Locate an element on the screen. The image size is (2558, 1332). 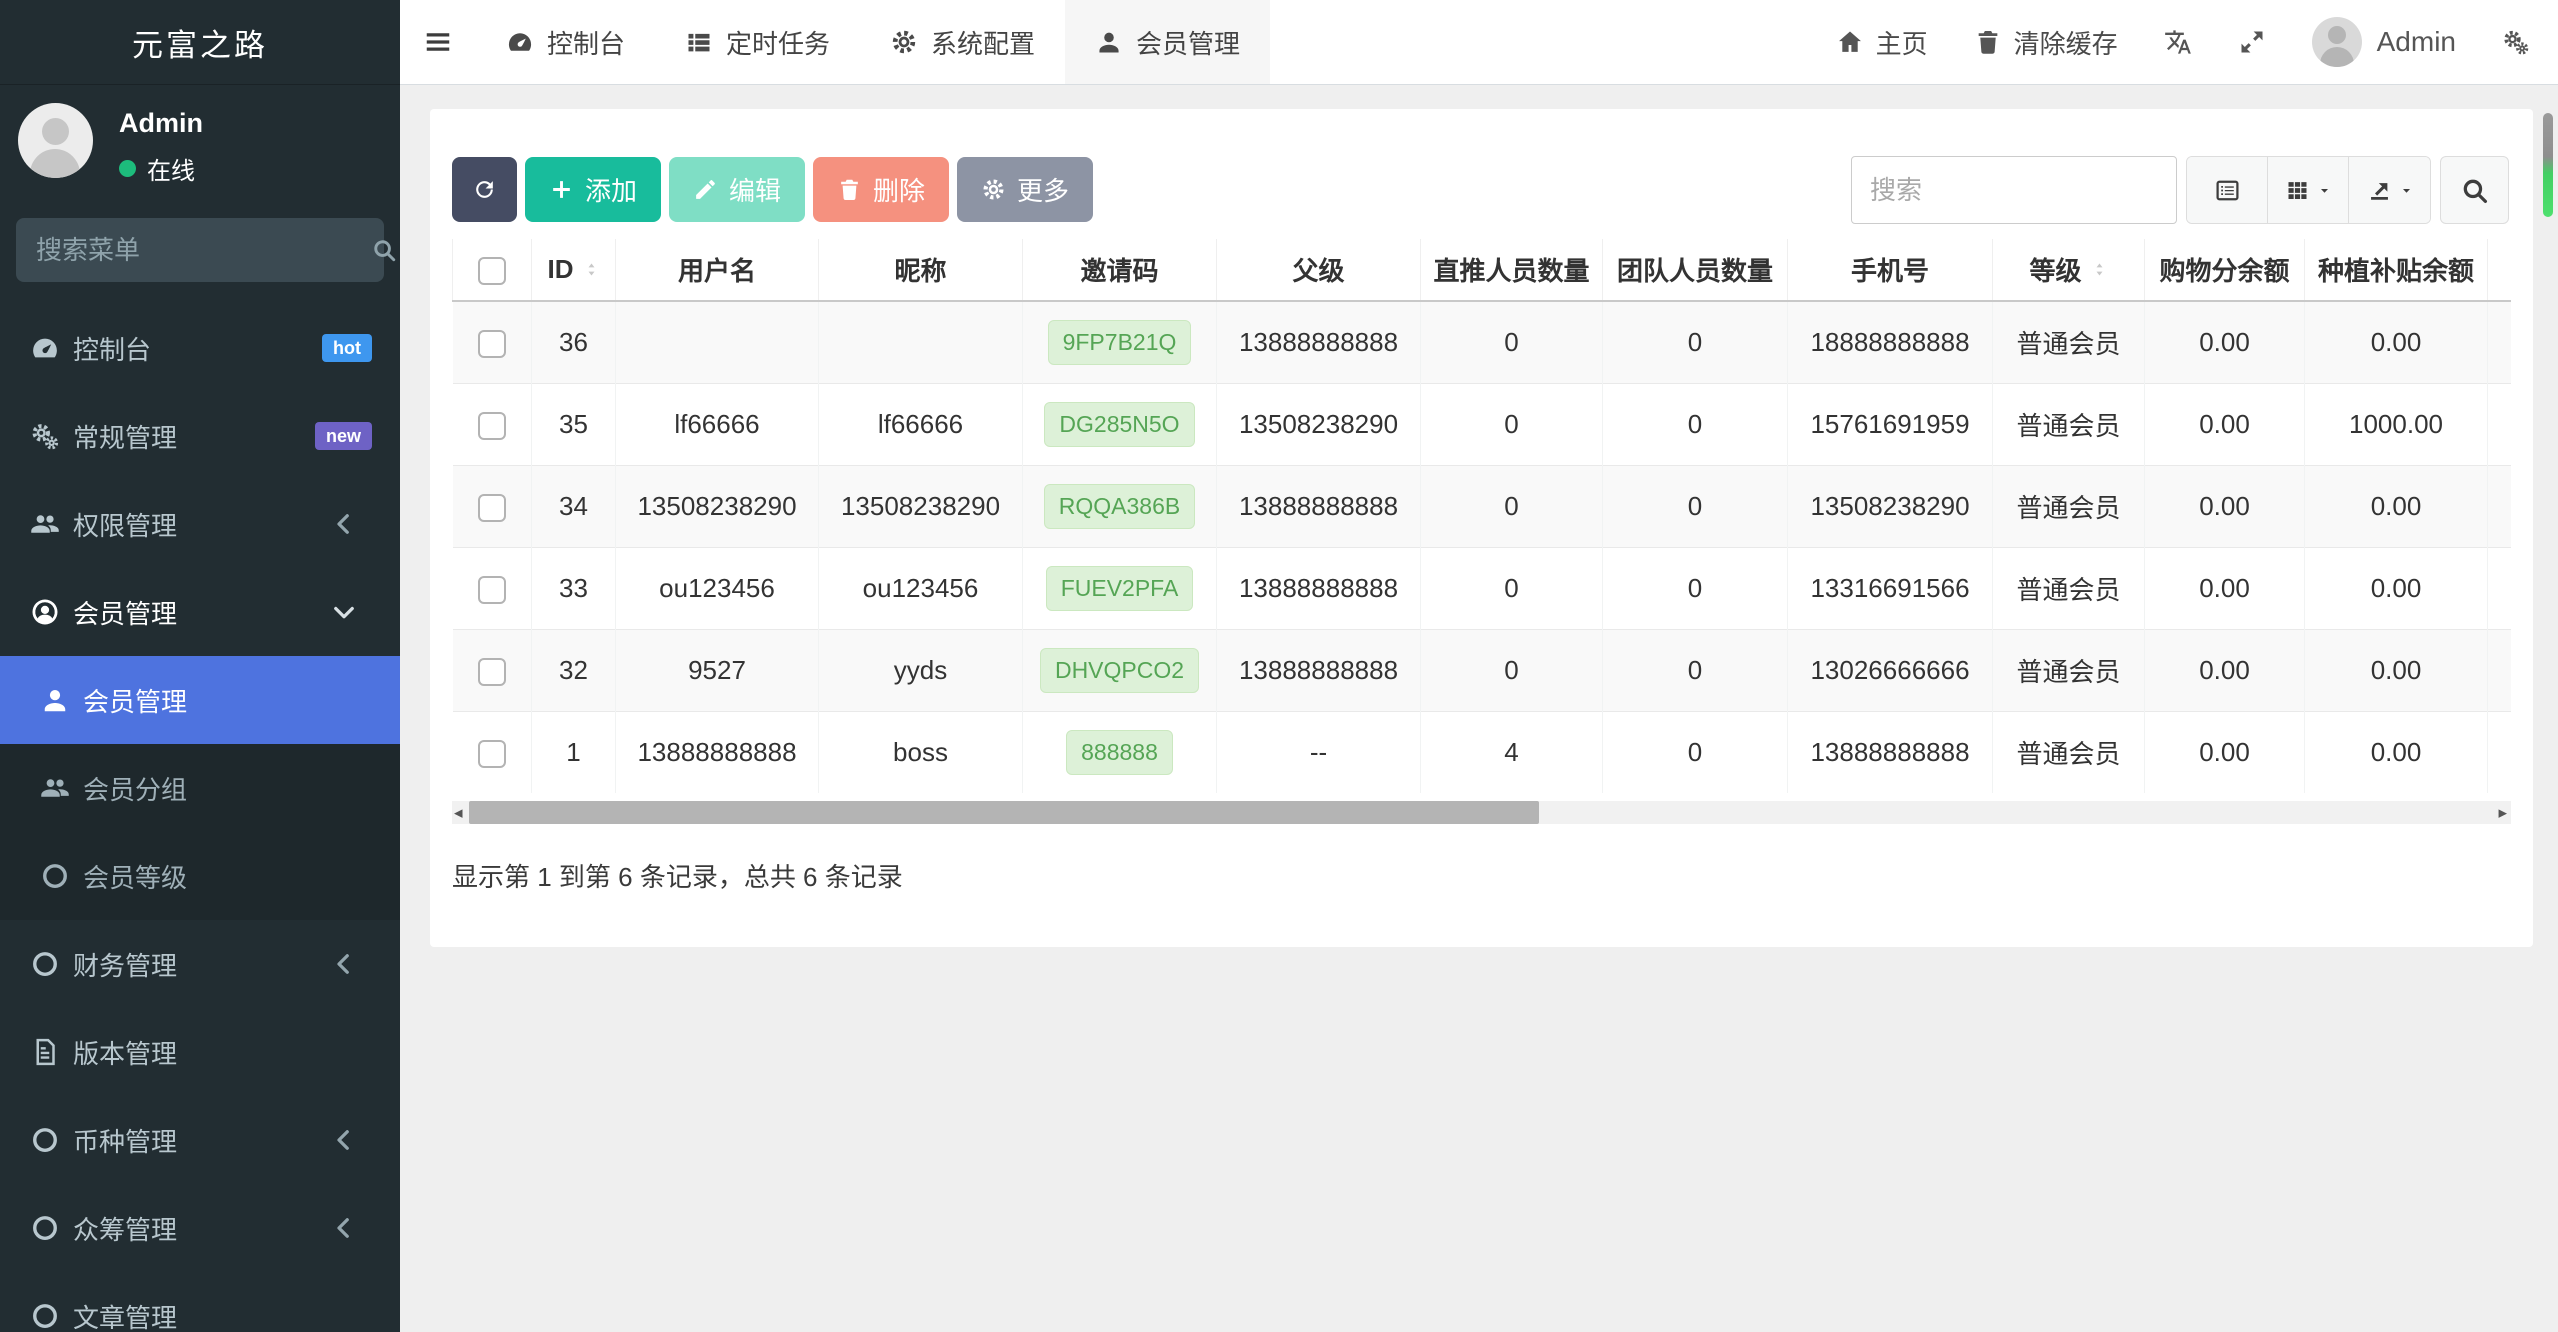
nav-tab: 系统配置 is located at coordinates (962, 42).